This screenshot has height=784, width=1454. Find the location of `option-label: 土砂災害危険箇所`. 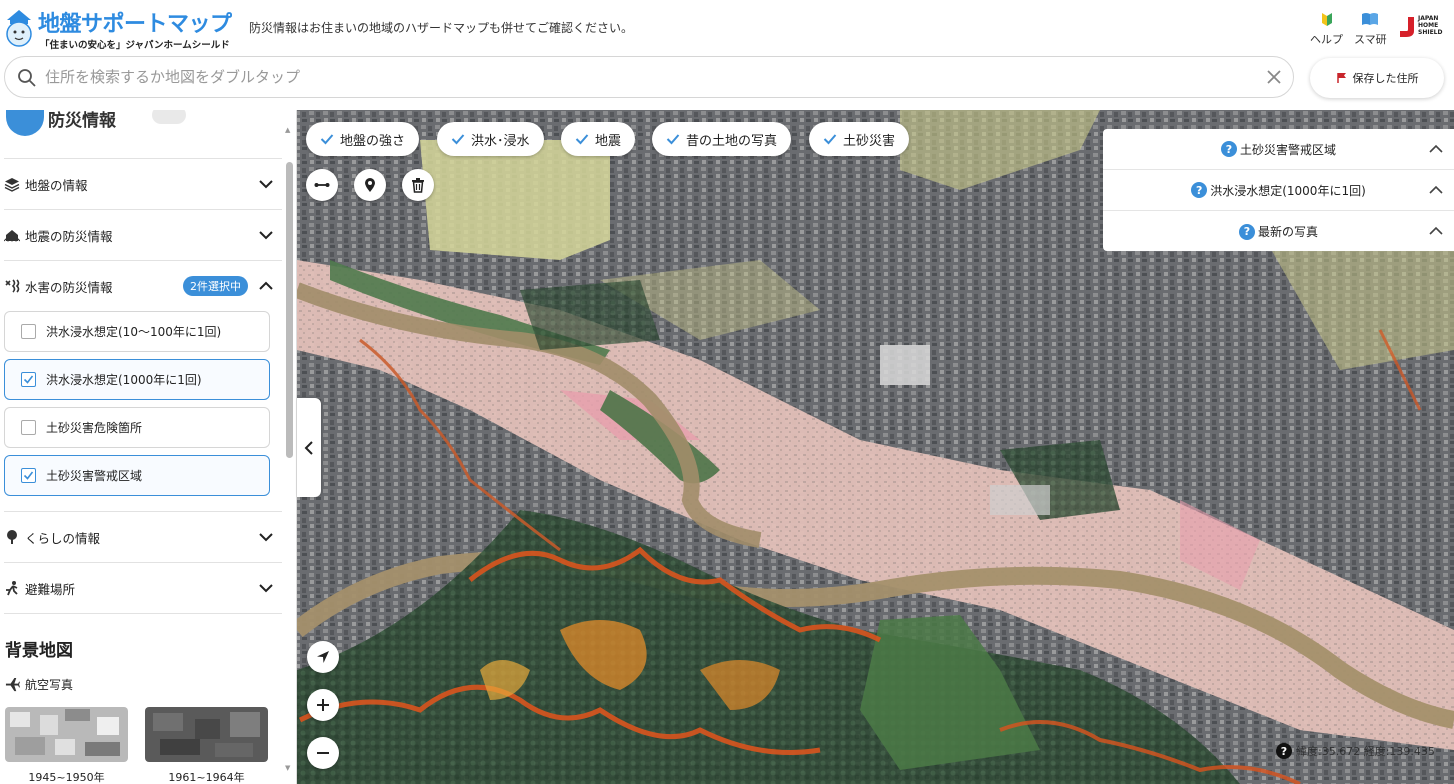

option-label: 土砂災害危険箇所 is located at coordinates (94, 428).